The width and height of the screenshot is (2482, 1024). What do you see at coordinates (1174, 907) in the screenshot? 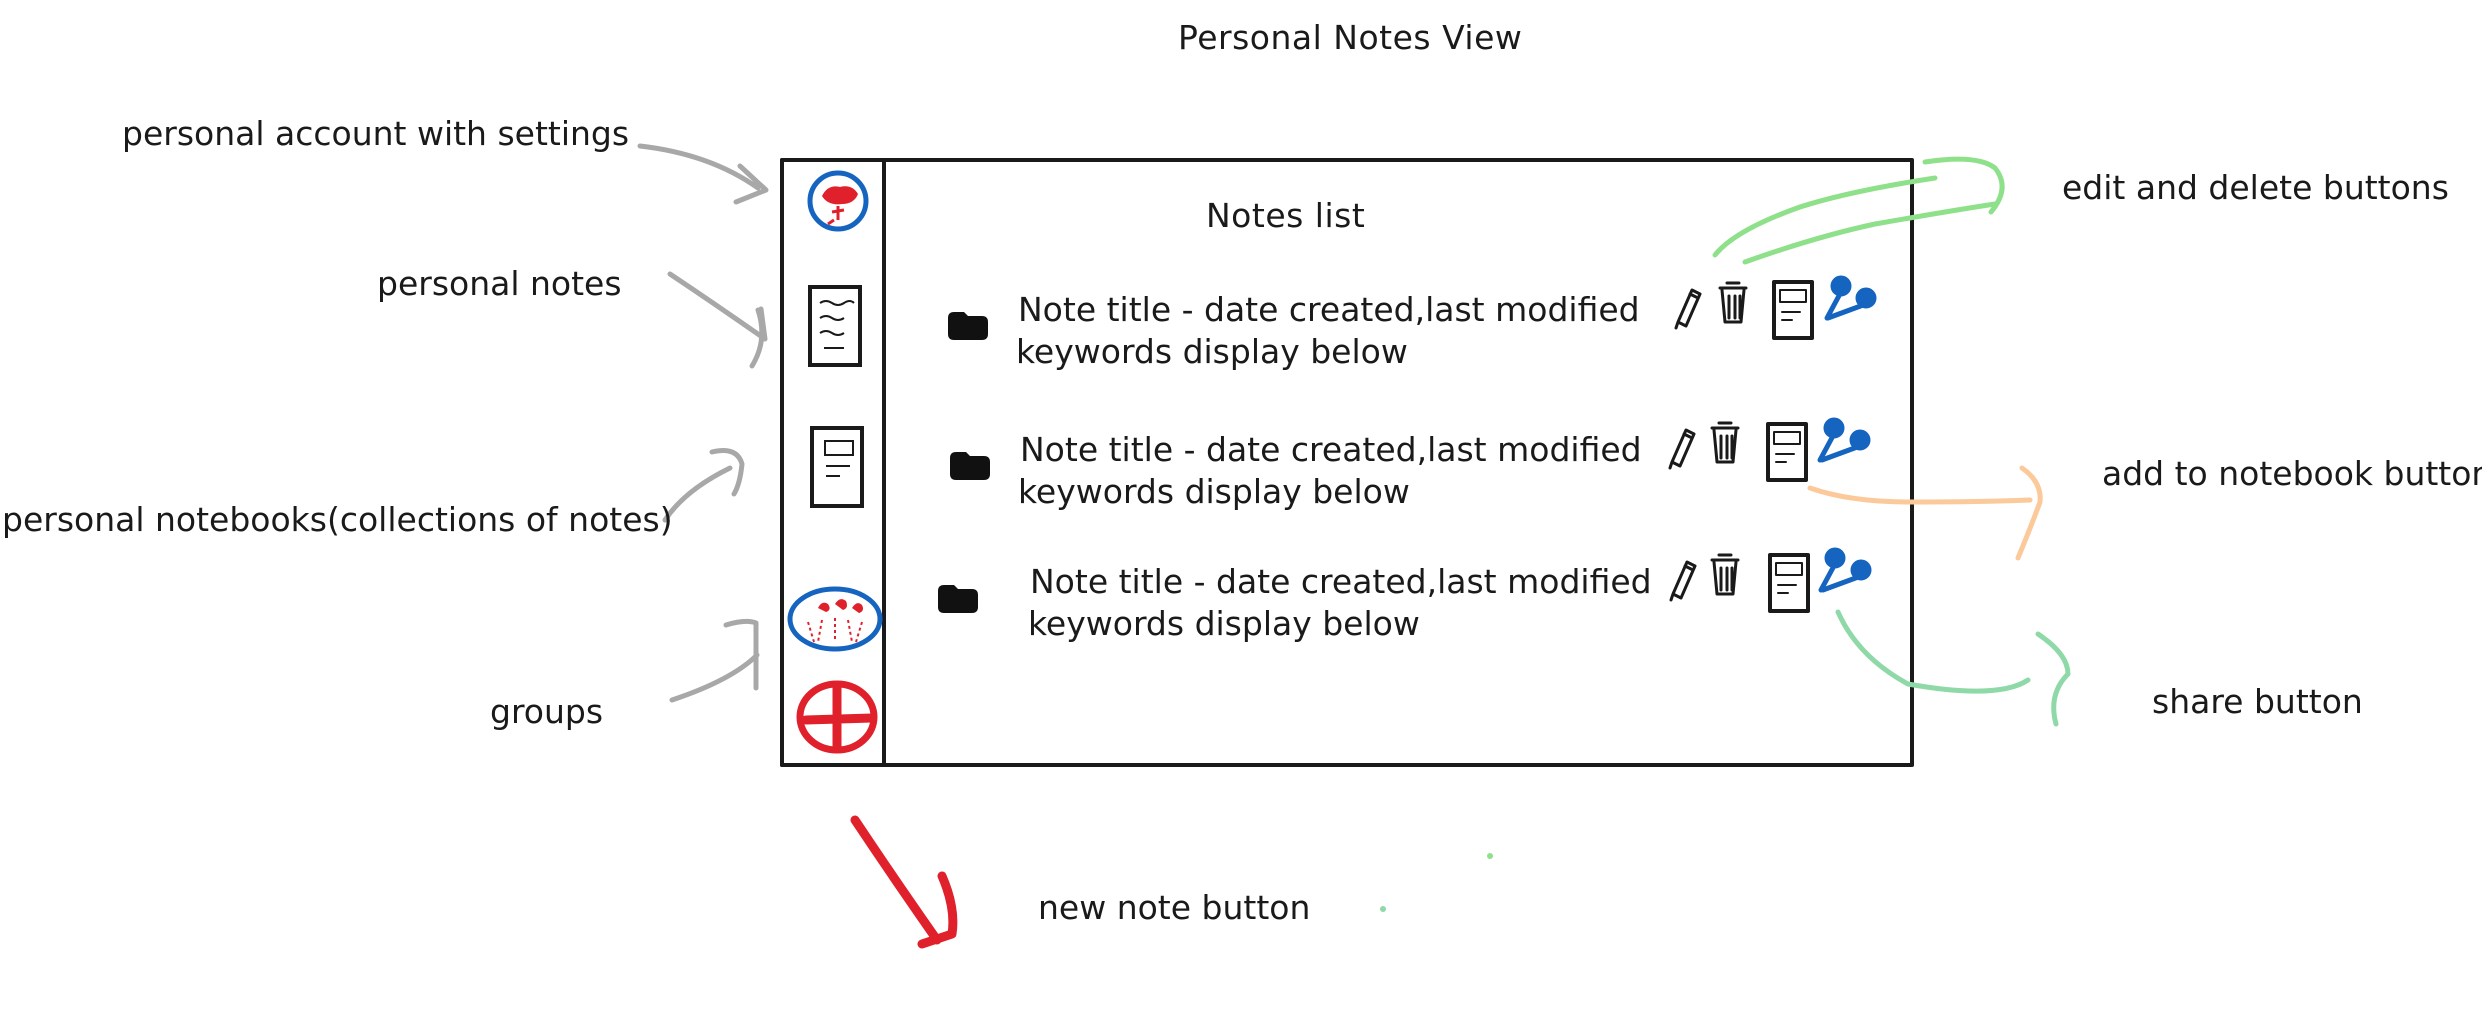
I see `annotation-new-note: new note button` at bounding box center [1174, 907].